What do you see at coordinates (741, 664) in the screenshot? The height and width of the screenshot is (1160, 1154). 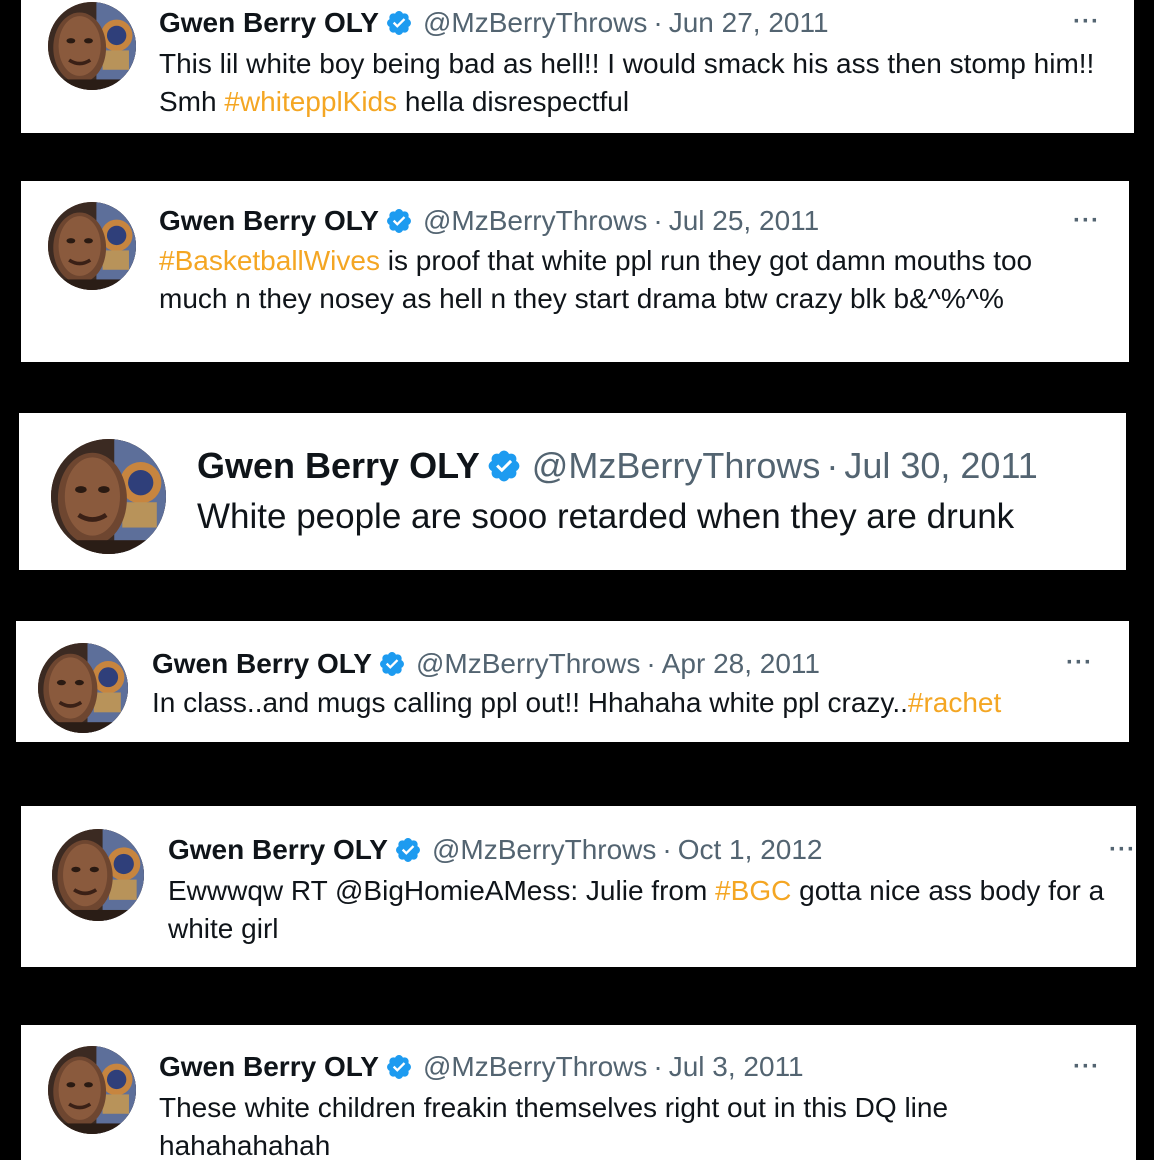 I see `tweet-date: Apr 28, 2011` at bounding box center [741, 664].